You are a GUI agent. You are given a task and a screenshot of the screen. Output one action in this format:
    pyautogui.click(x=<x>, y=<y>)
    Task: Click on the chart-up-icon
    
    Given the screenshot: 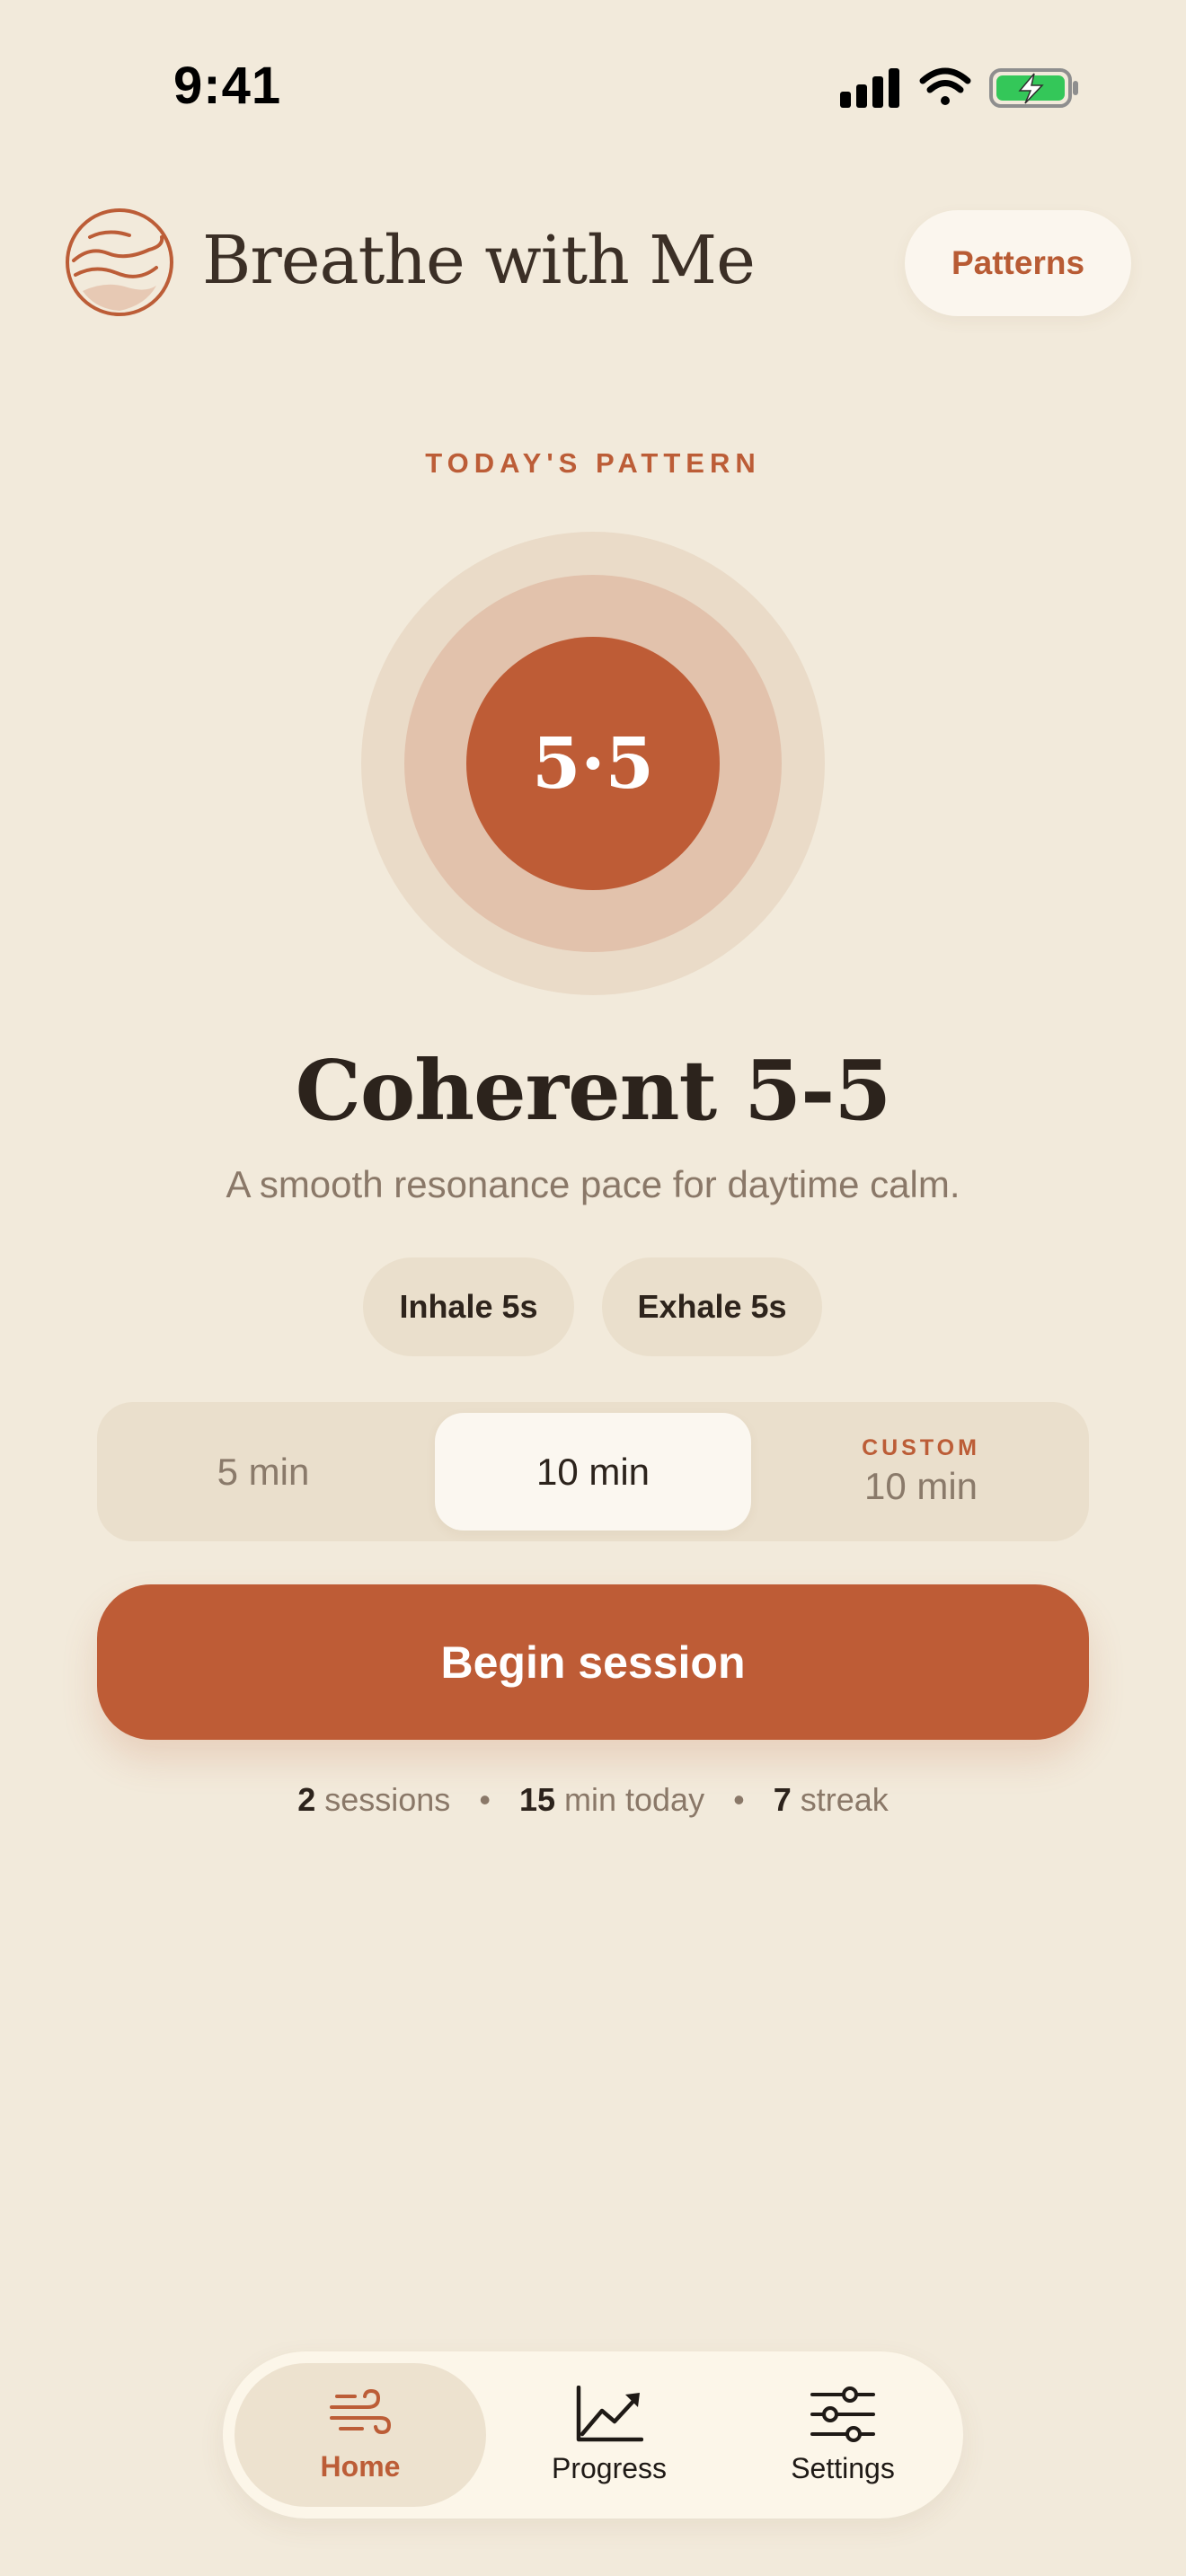 What is the action you would take?
    pyautogui.click(x=609, y=2413)
    